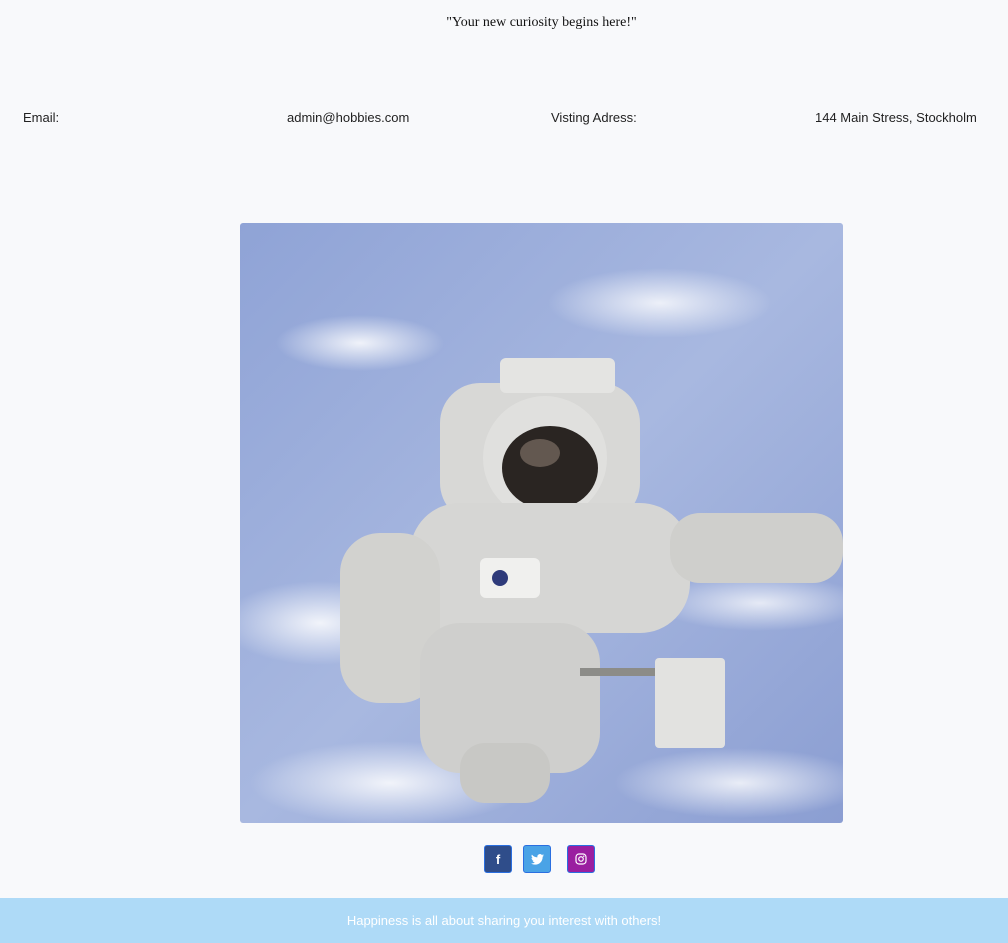 The image size is (1008, 943). I want to click on address-label: Visting Adress:, so click(594, 117).